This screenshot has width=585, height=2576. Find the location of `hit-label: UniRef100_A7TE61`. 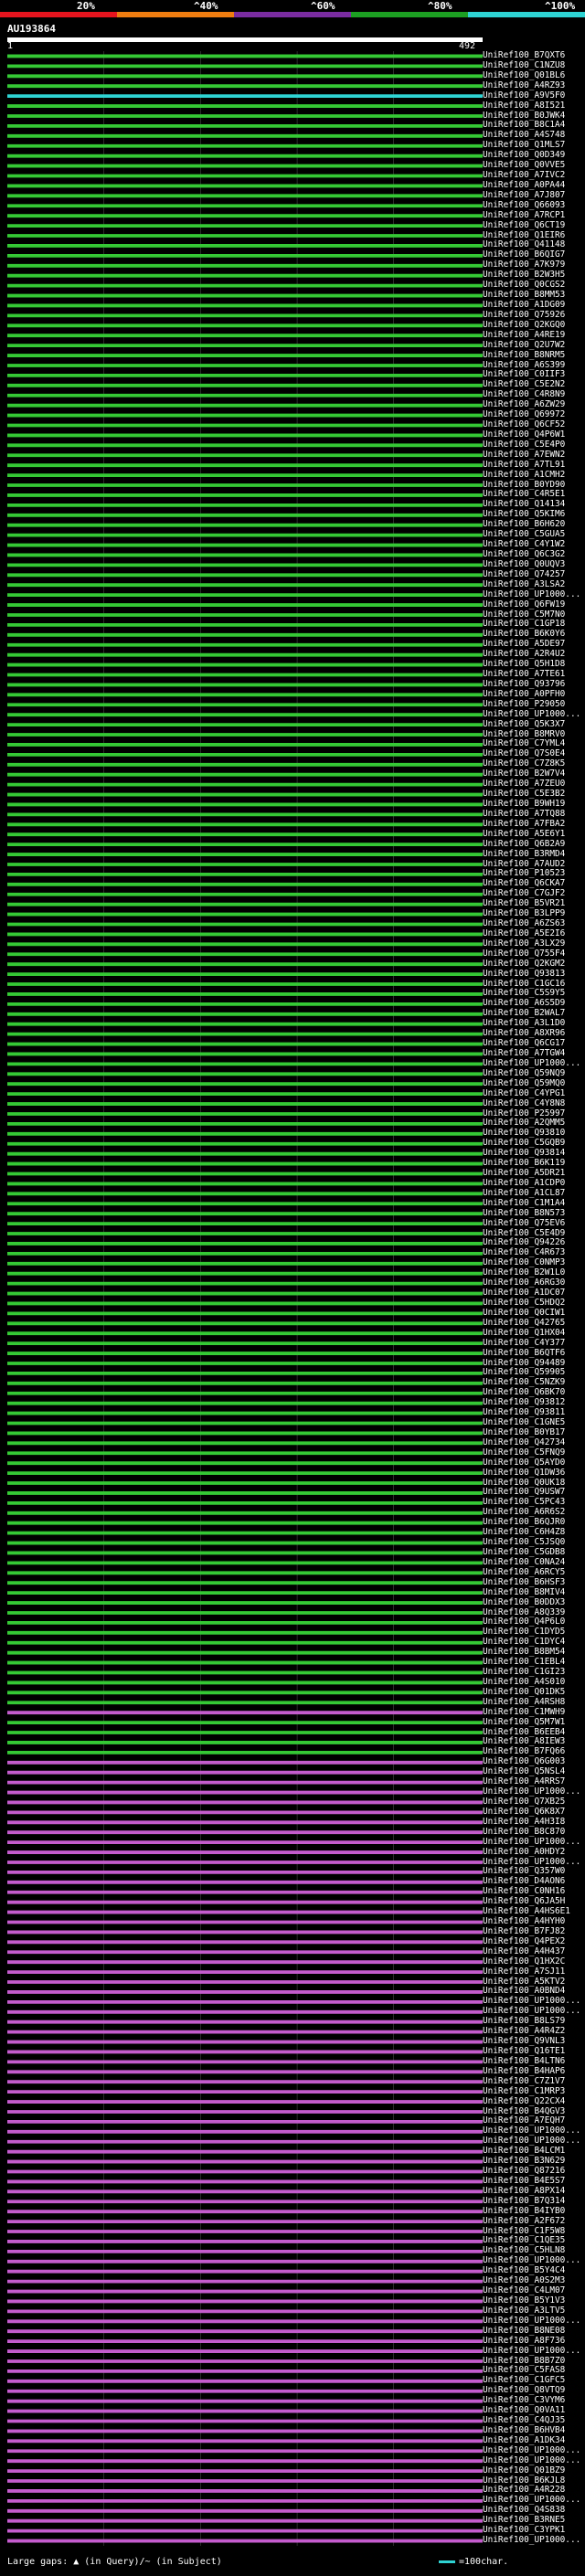

hit-label: UniRef100_A7TE61 is located at coordinates (524, 674).